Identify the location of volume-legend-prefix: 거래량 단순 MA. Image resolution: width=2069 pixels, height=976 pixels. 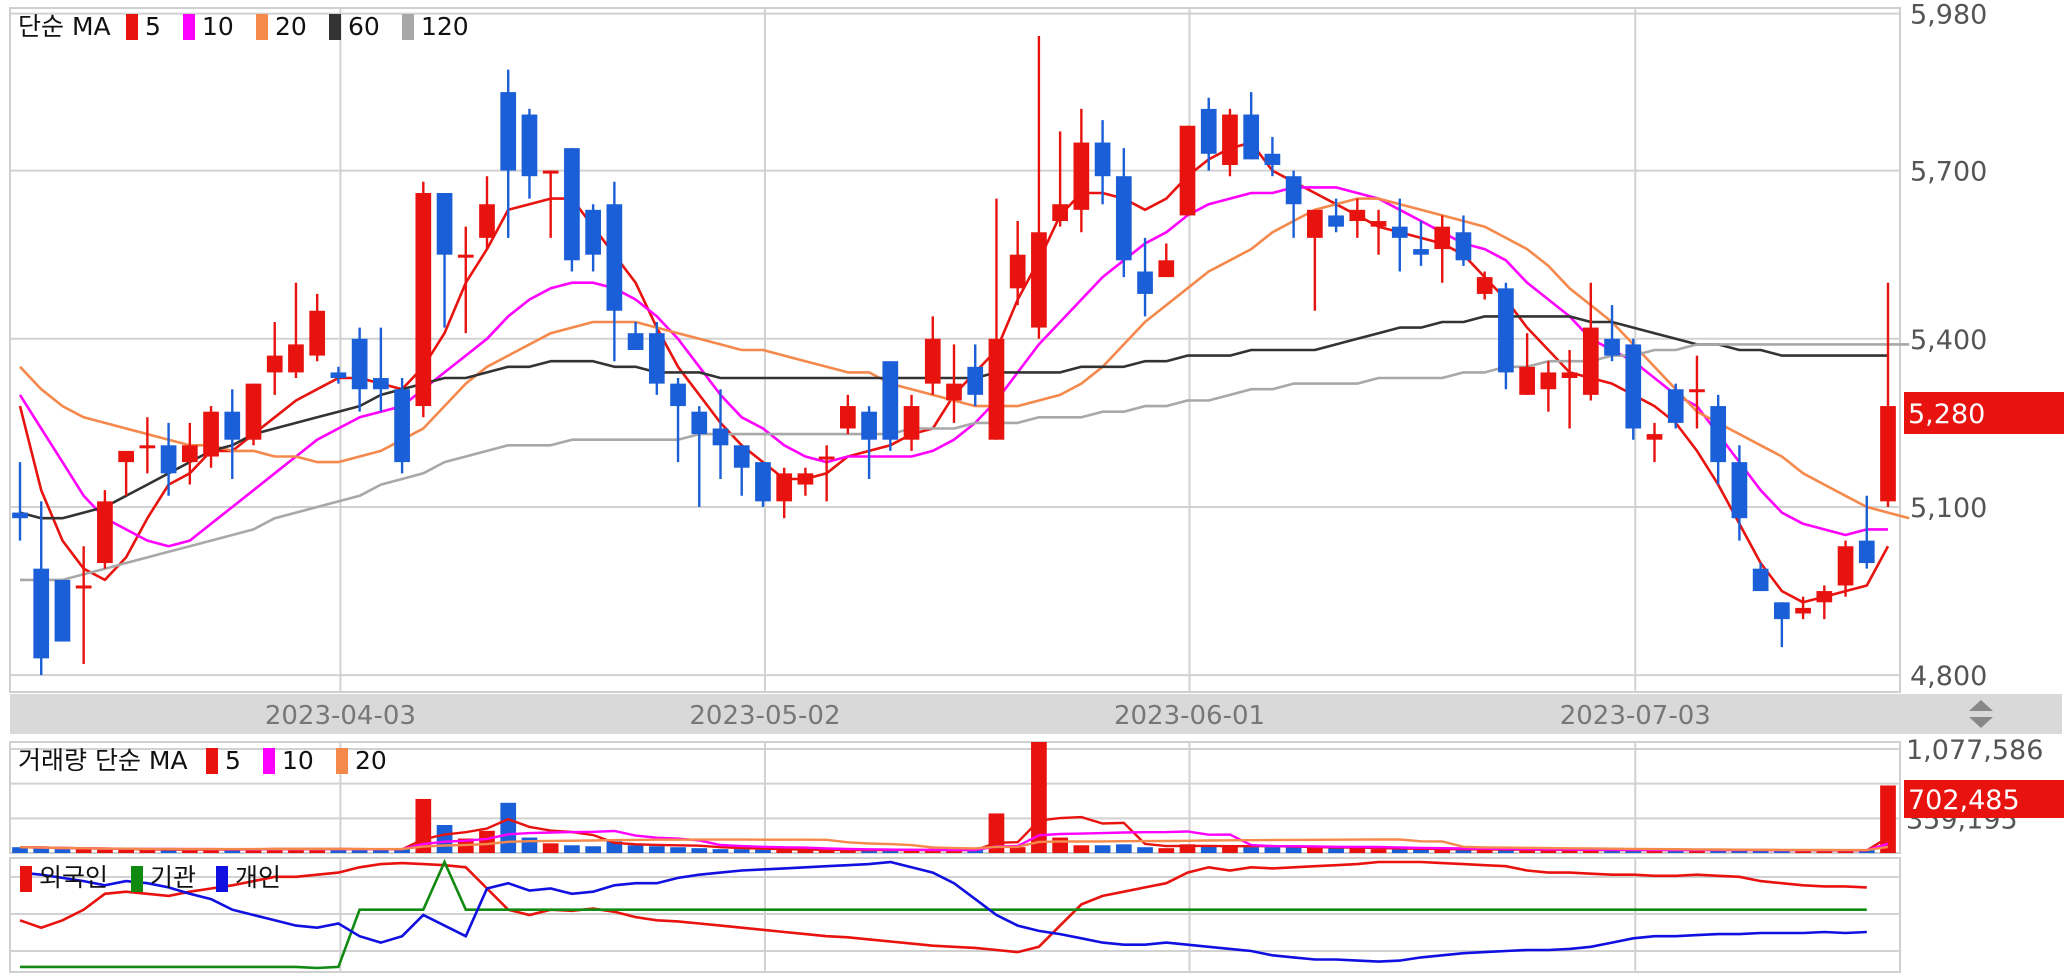
(103, 760).